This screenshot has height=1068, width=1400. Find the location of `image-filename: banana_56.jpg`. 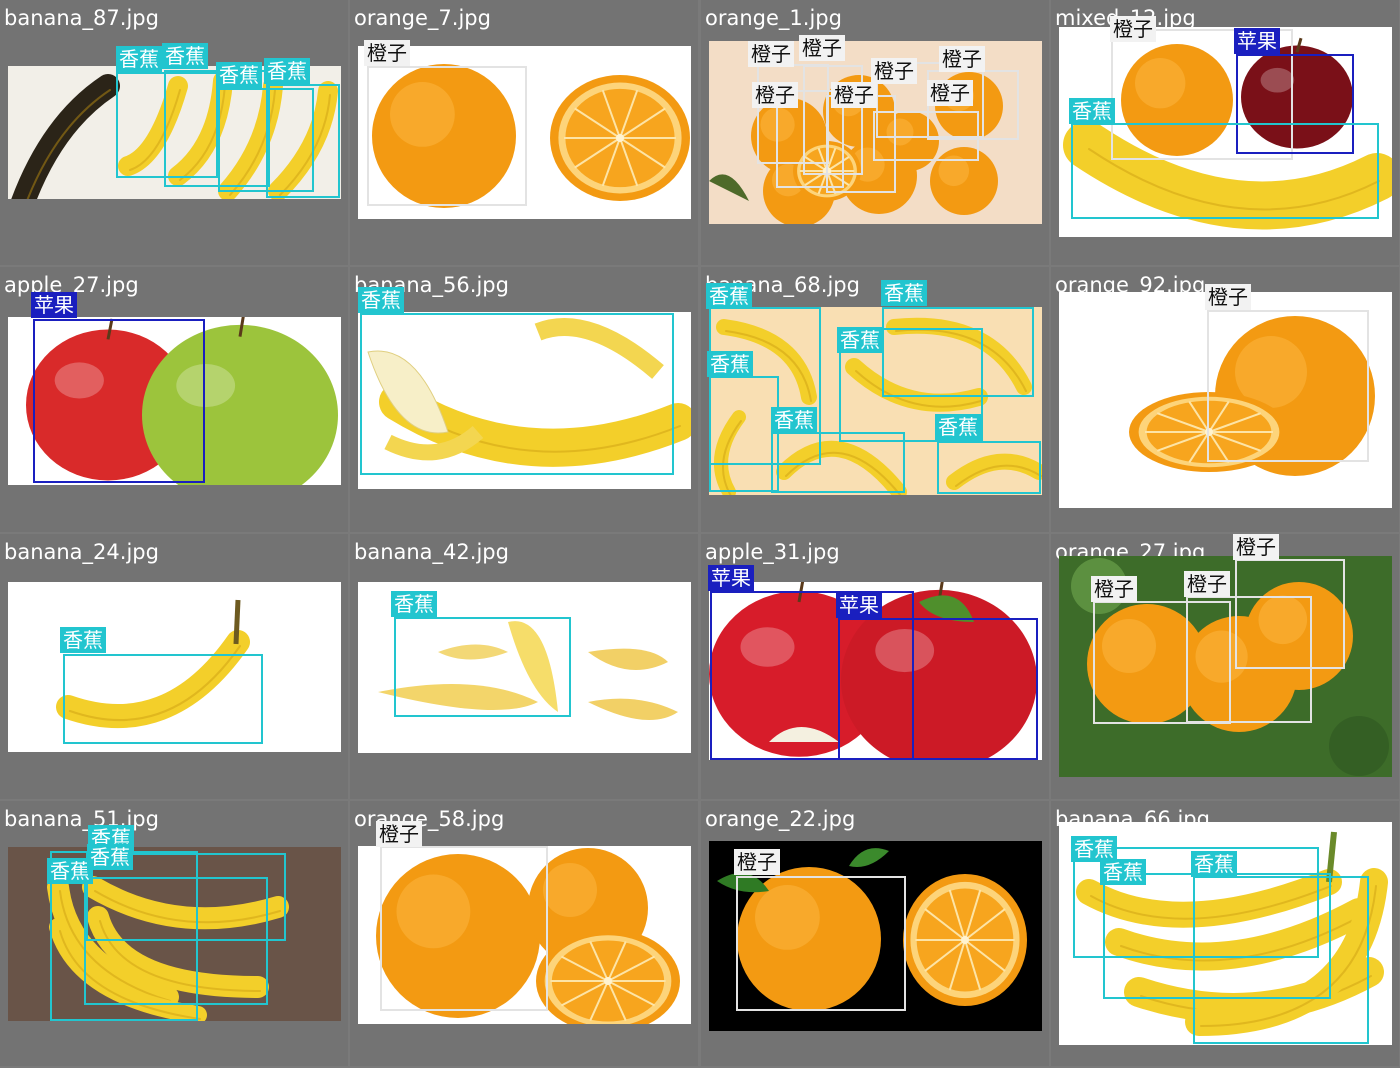

image-filename: banana_56.jpg is located at coordinates (431, 285).